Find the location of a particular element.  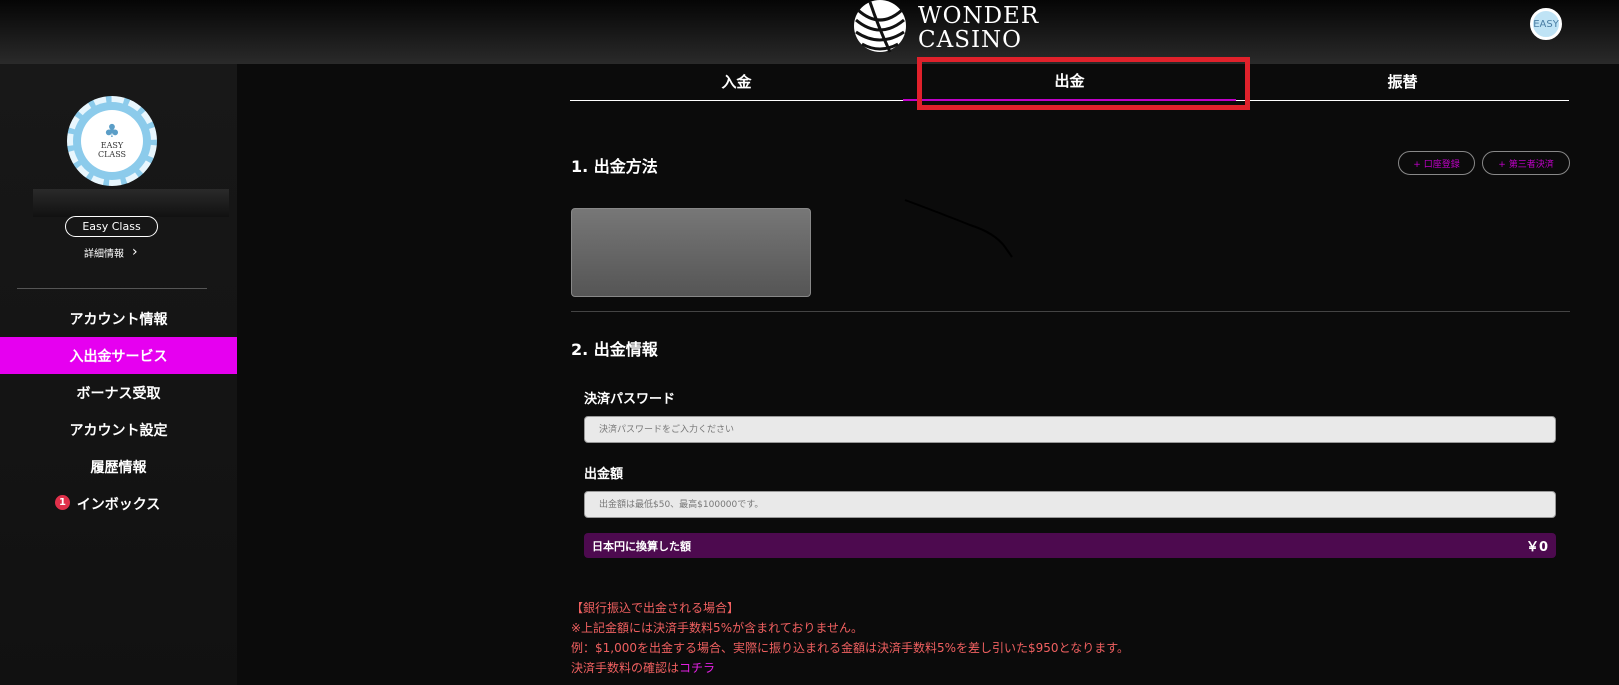

level-chip-icon: ♣ EASY CLASS is located at coordinates (112, 141).